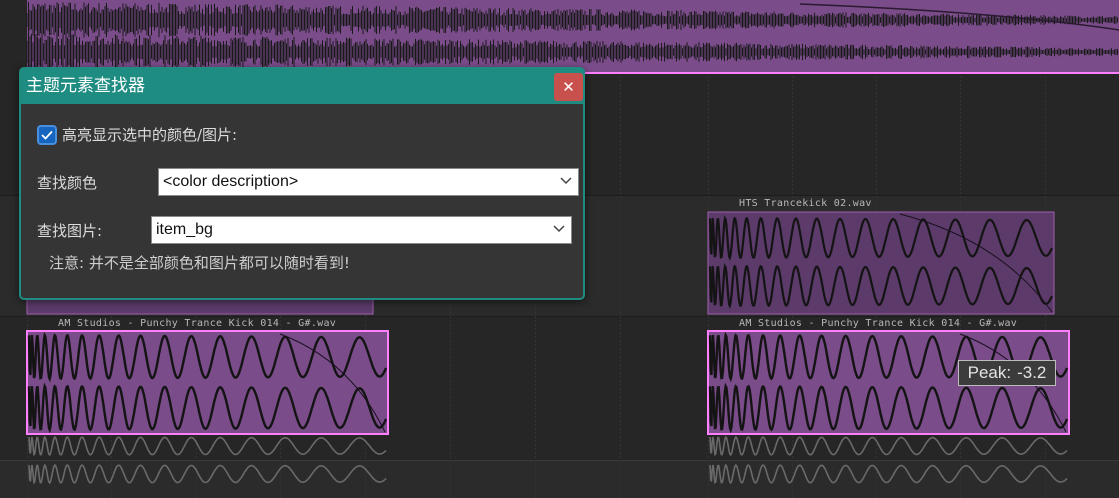 The height and width of the screenshot is (498, 1119). I want to click on clip-label-hts: HTS Trancekick 02.wav, so click(805, 203).